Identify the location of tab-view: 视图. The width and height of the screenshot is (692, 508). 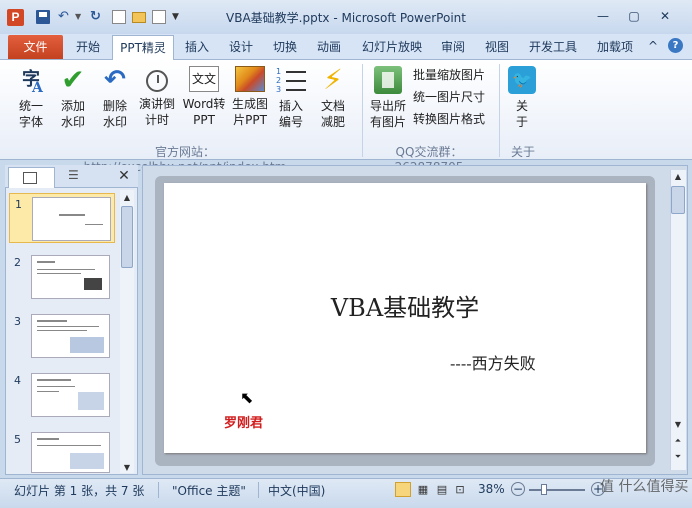
(497, 47).